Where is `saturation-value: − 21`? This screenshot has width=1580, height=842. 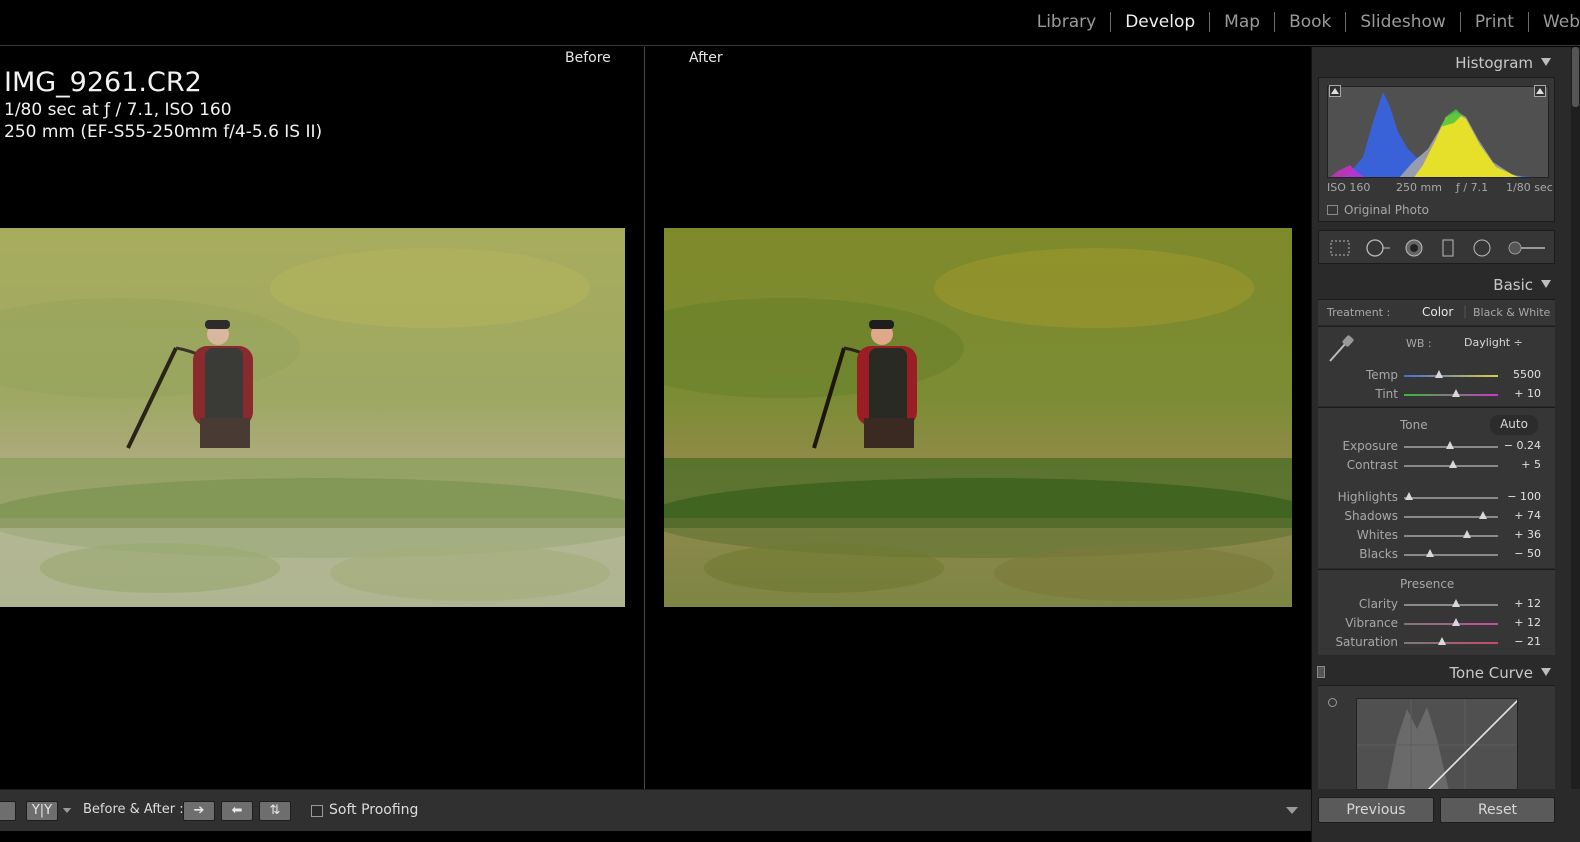
saturation-value: − 21 is located at coordinates (1527, 641).